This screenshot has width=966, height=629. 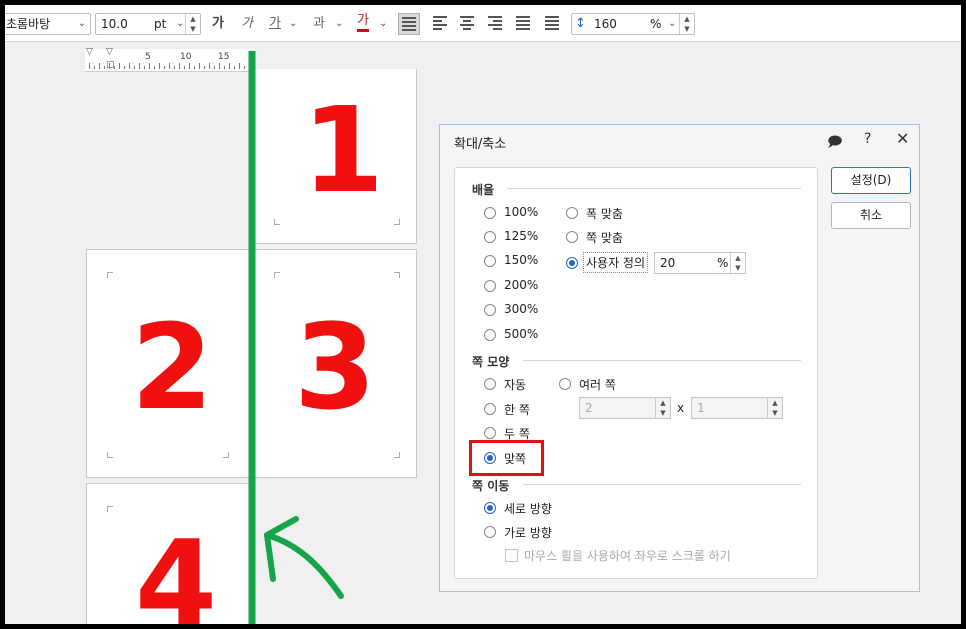 I want to click on move-horizontal-label: 가로 방향, so click(x=528, y=533).